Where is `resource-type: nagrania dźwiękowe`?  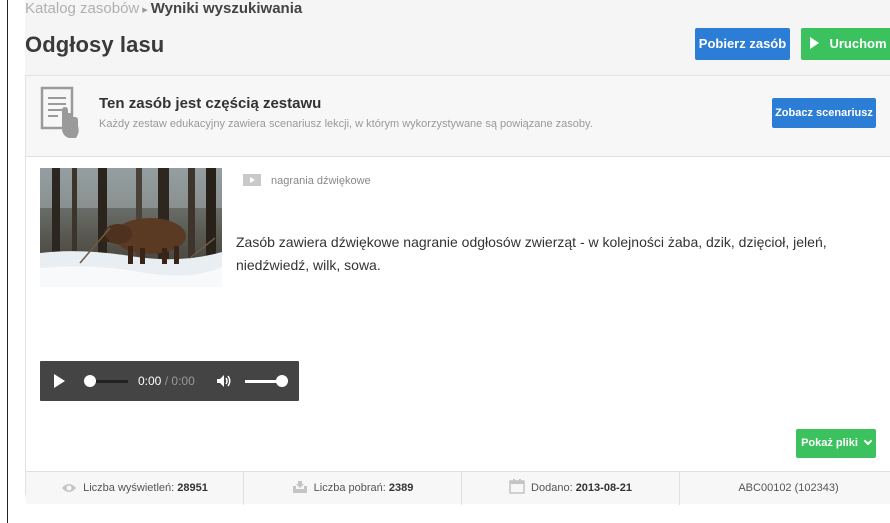
resource-type: nagrania dźwiękowe is located at coordinates (307, 180).